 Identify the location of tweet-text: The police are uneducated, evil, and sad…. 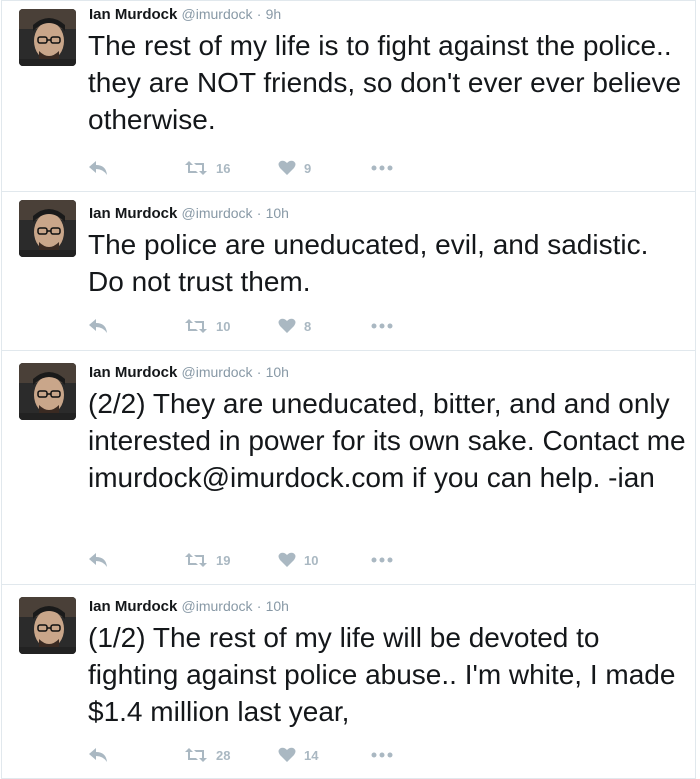
(368, 263).